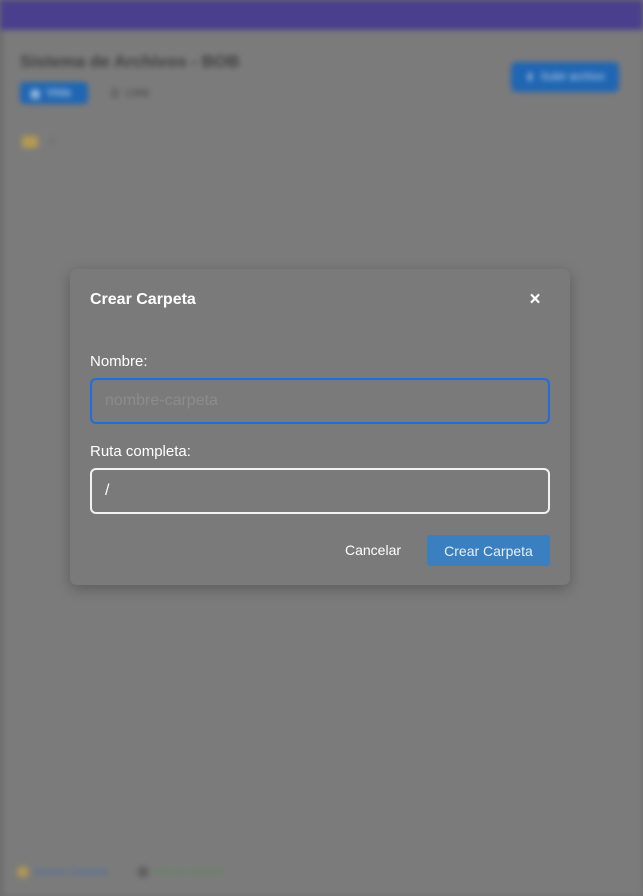 Image resolution: width=643 pixels, height=896 pixels. I want to click on grid-icon: ▦, so click(35, 93).